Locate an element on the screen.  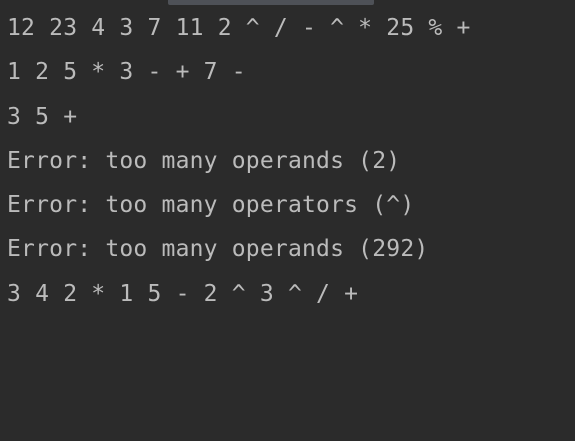
console-line-2: 1 2 5 * 3 - + 7 - is located at coordinates (126, 72).